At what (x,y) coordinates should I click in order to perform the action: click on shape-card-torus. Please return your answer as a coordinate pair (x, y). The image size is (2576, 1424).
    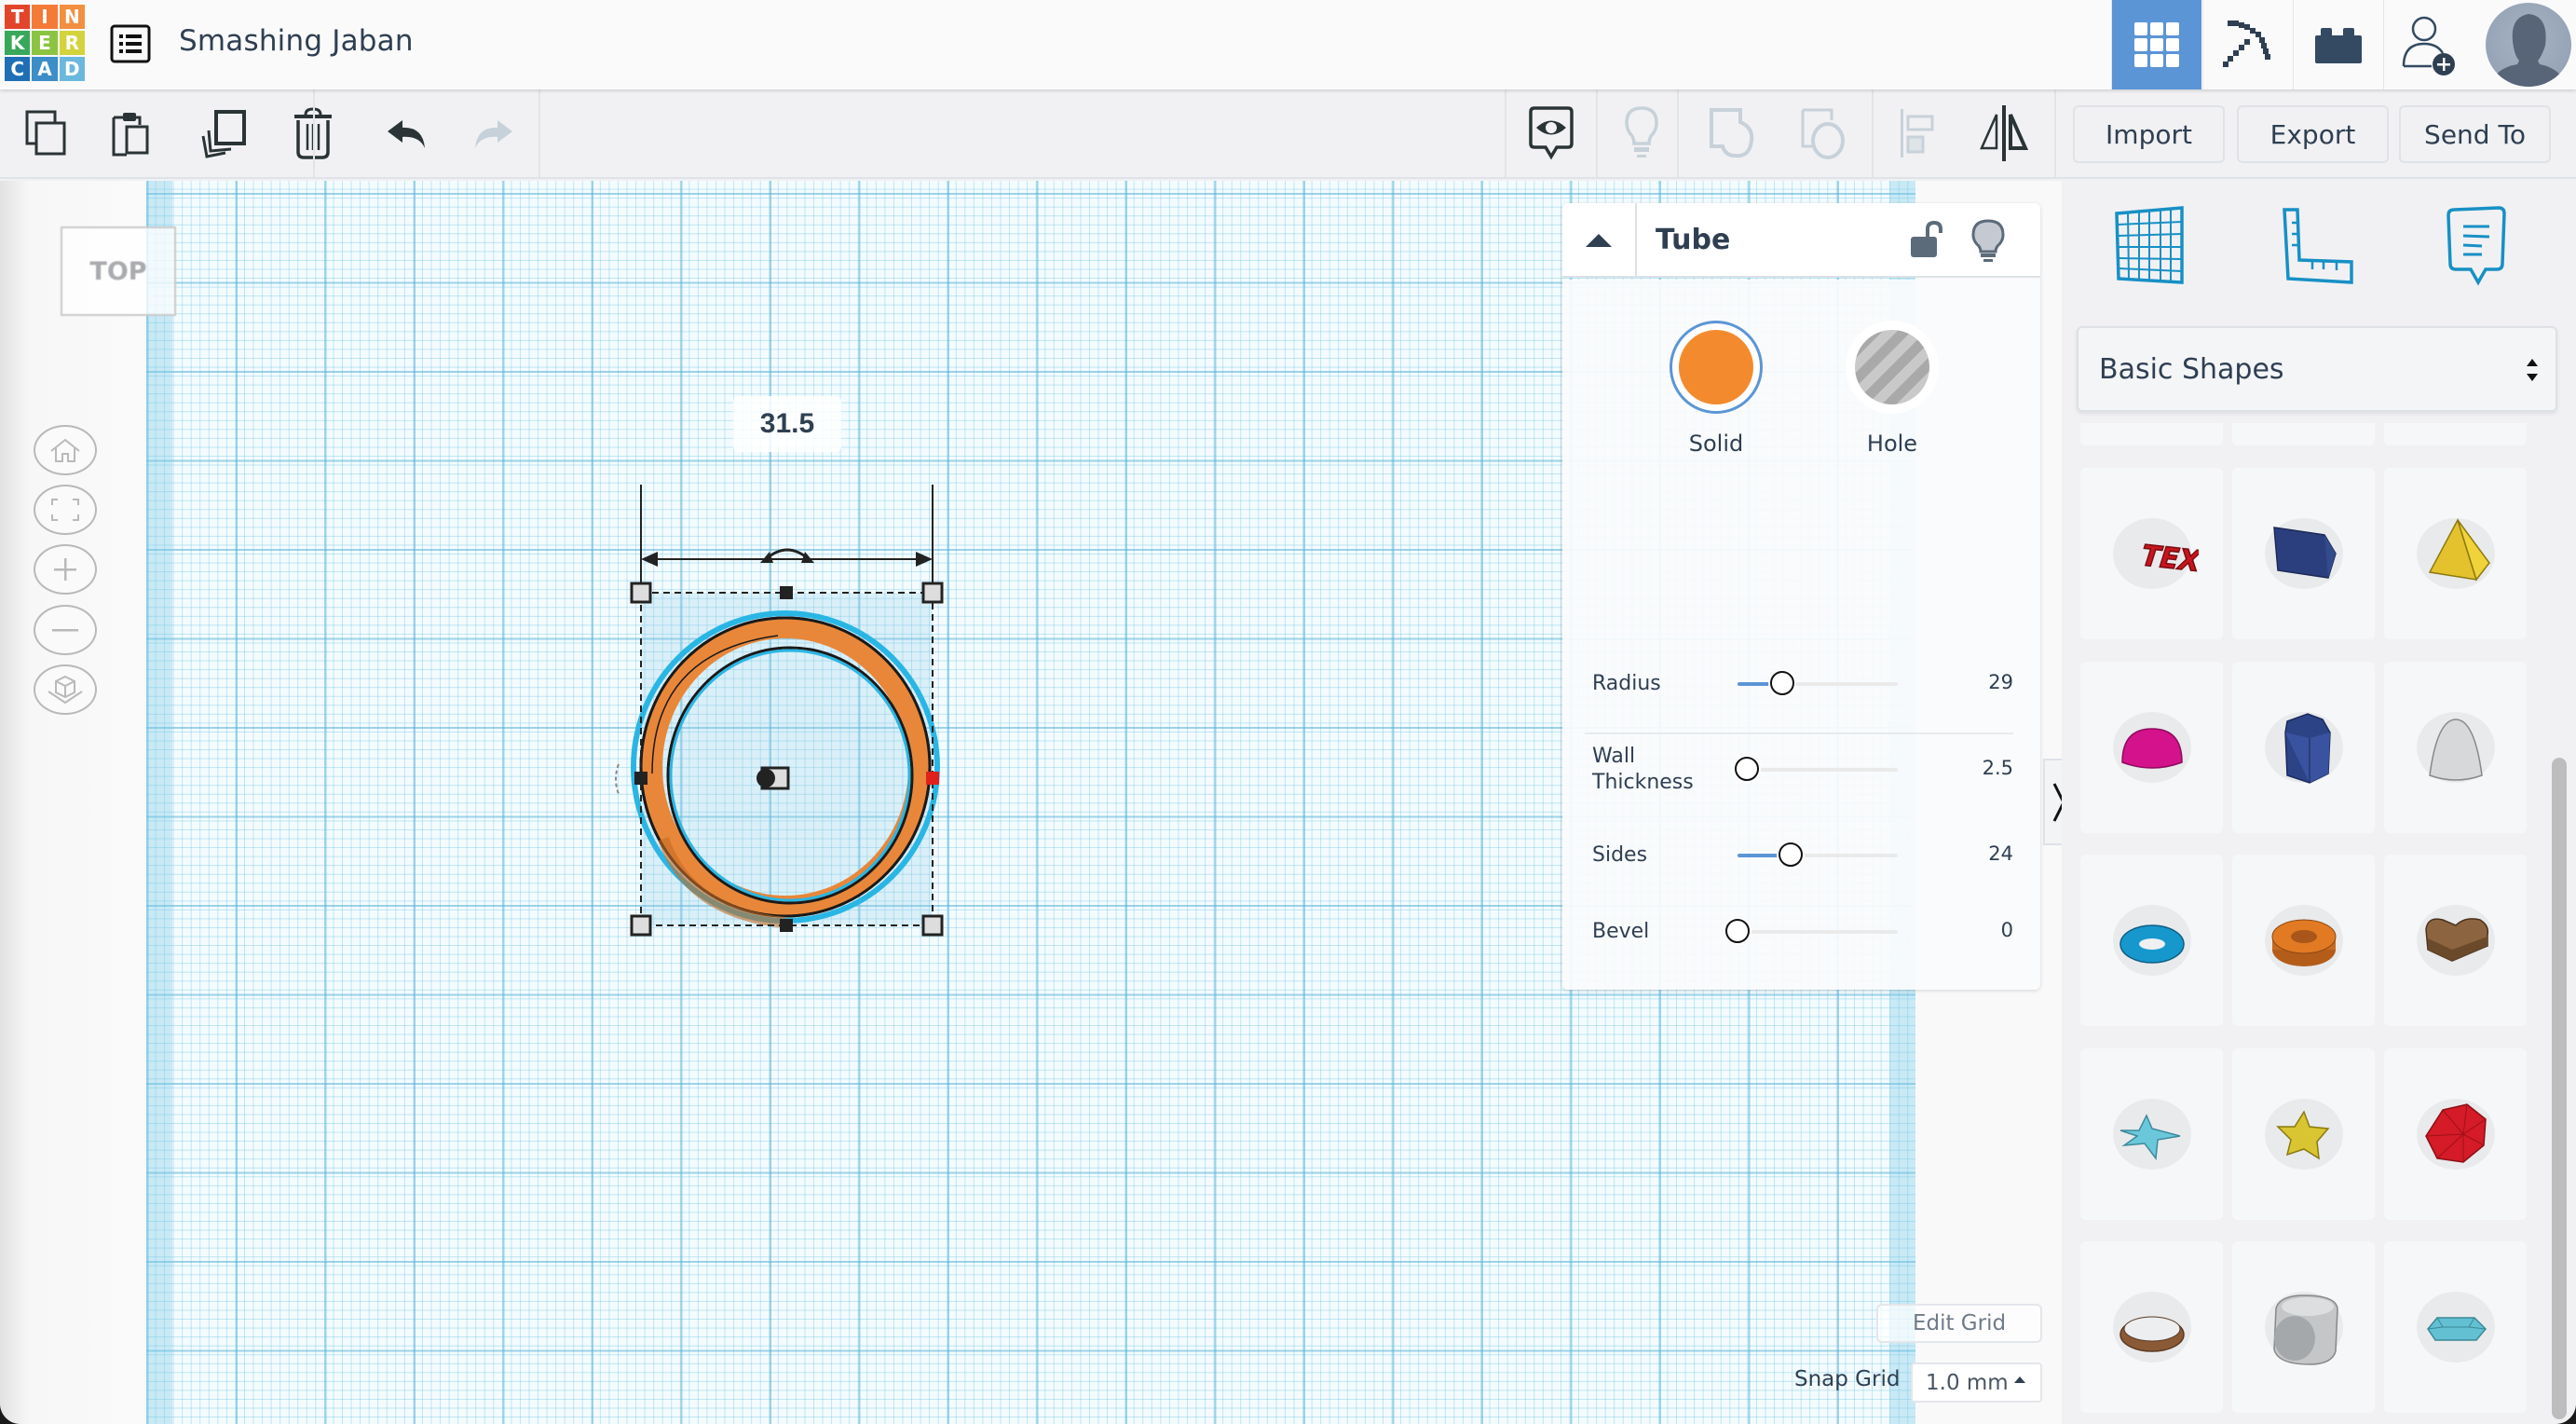
    Looking at the image, I should click on (2151, 940).